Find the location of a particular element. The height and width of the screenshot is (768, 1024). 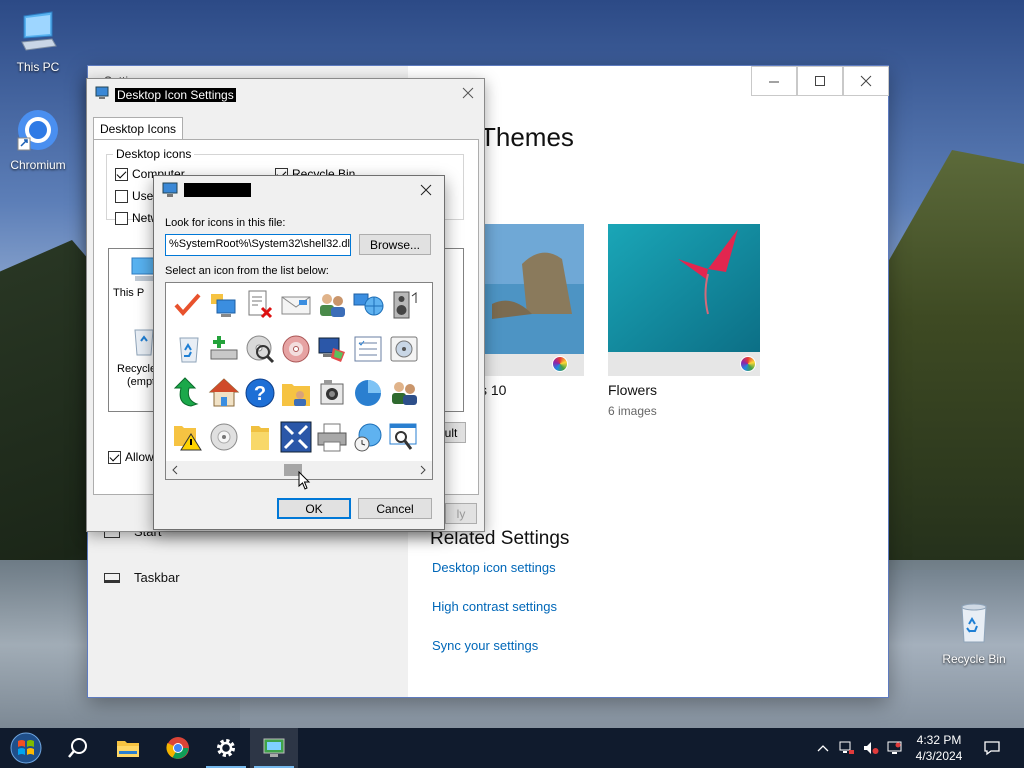

start-button is located at coordinates (26, 748).